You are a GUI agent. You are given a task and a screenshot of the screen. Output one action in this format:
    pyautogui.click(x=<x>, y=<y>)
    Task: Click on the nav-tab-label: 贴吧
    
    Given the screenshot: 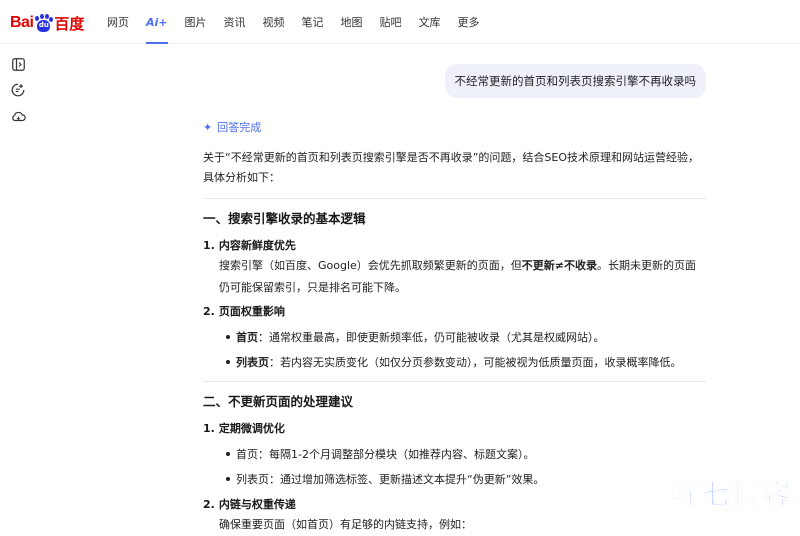 What is the action you would take?
    pyautogui.click(x=391, y=22)
    